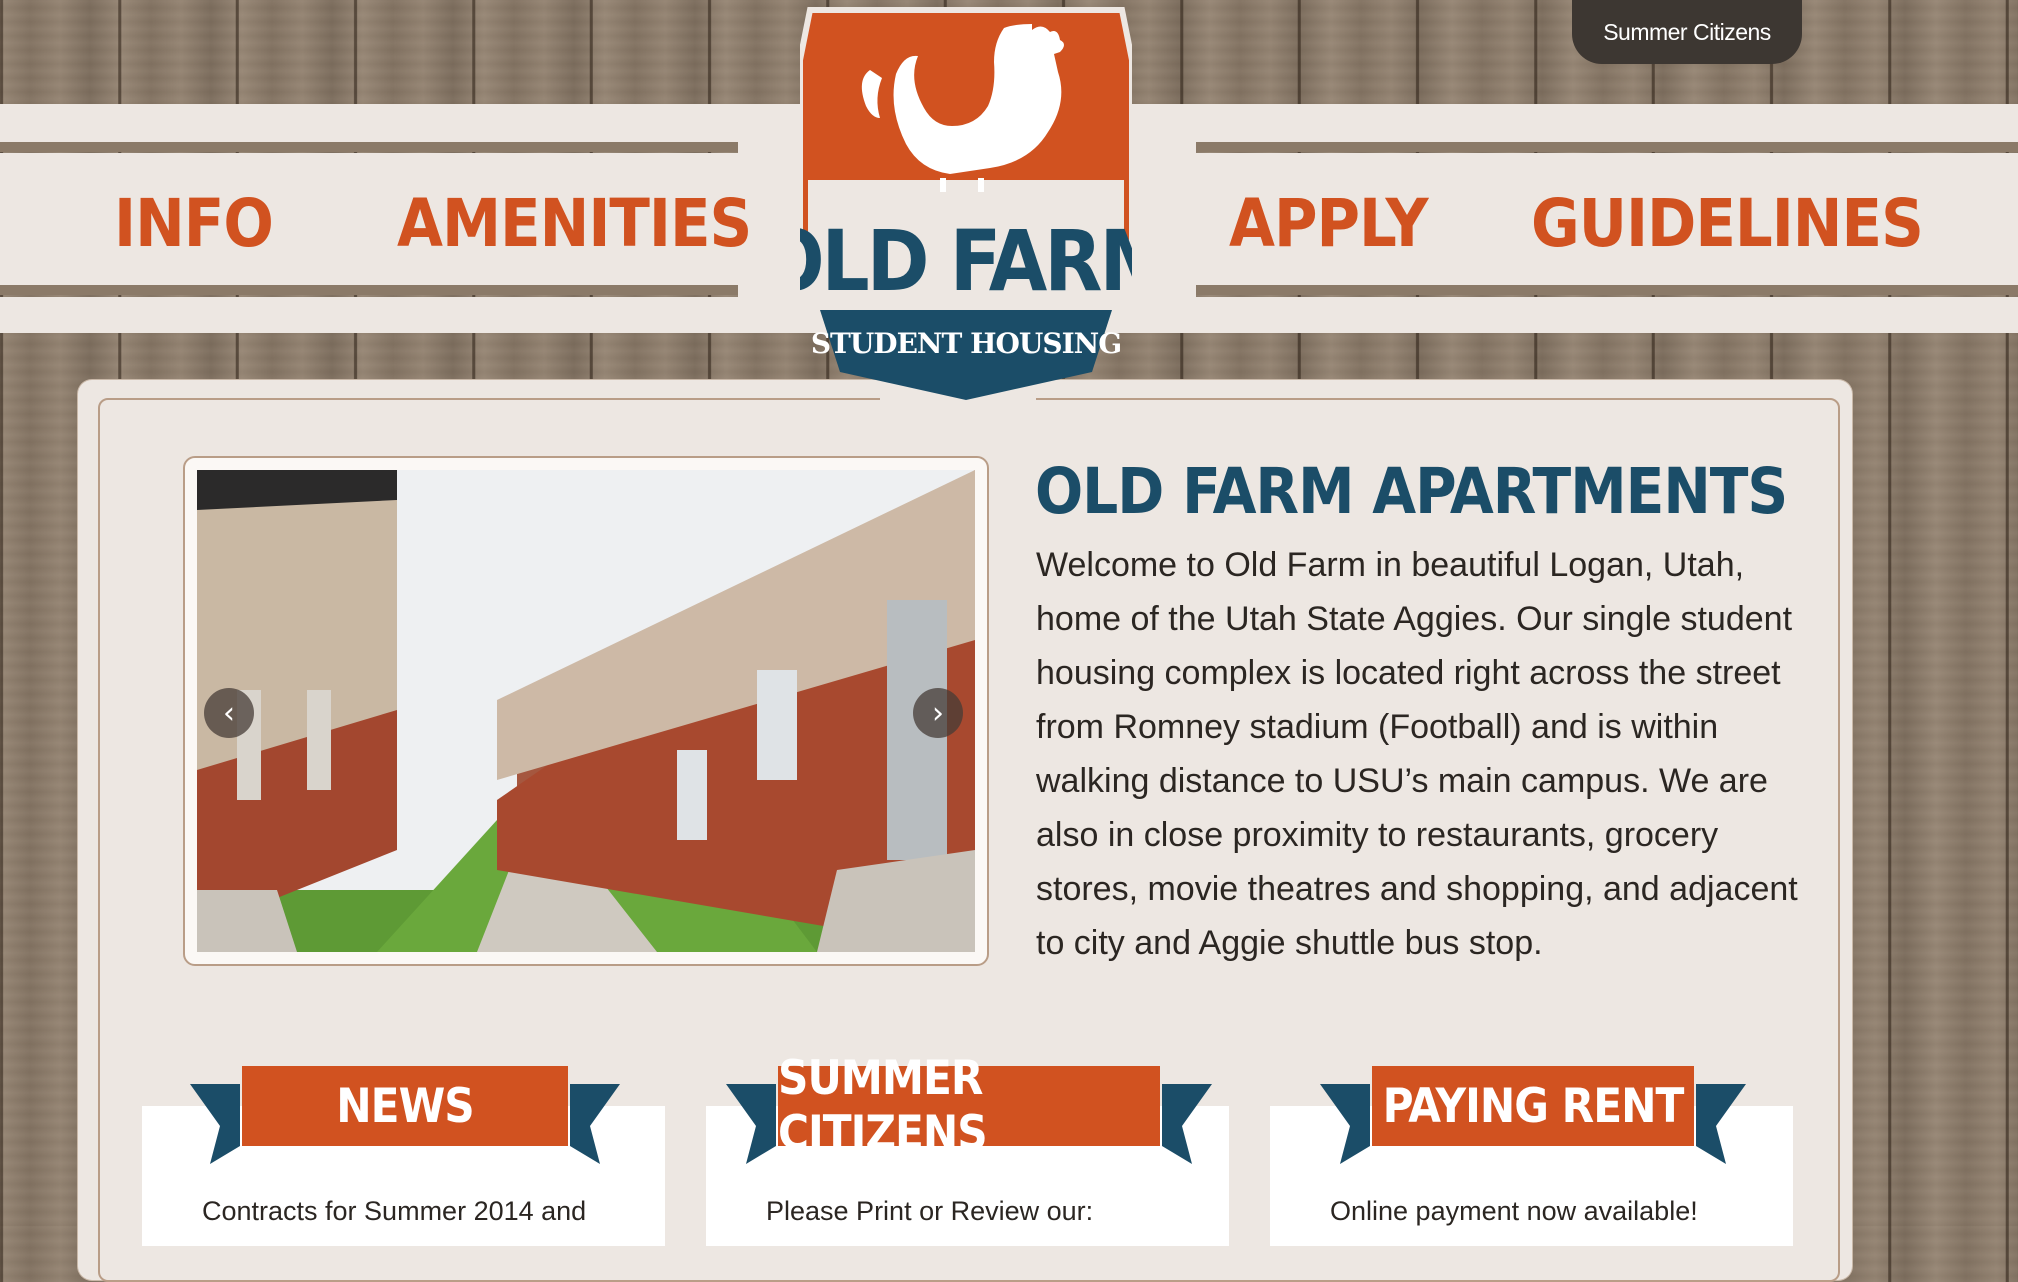 The height and width of the screenshot is (1282, 2018). What do you see at coordinates (930, 1211) in the screenshot?
I see `summer-citizens-text: Please Print or Review our:` at bounding box center [930, 1211].